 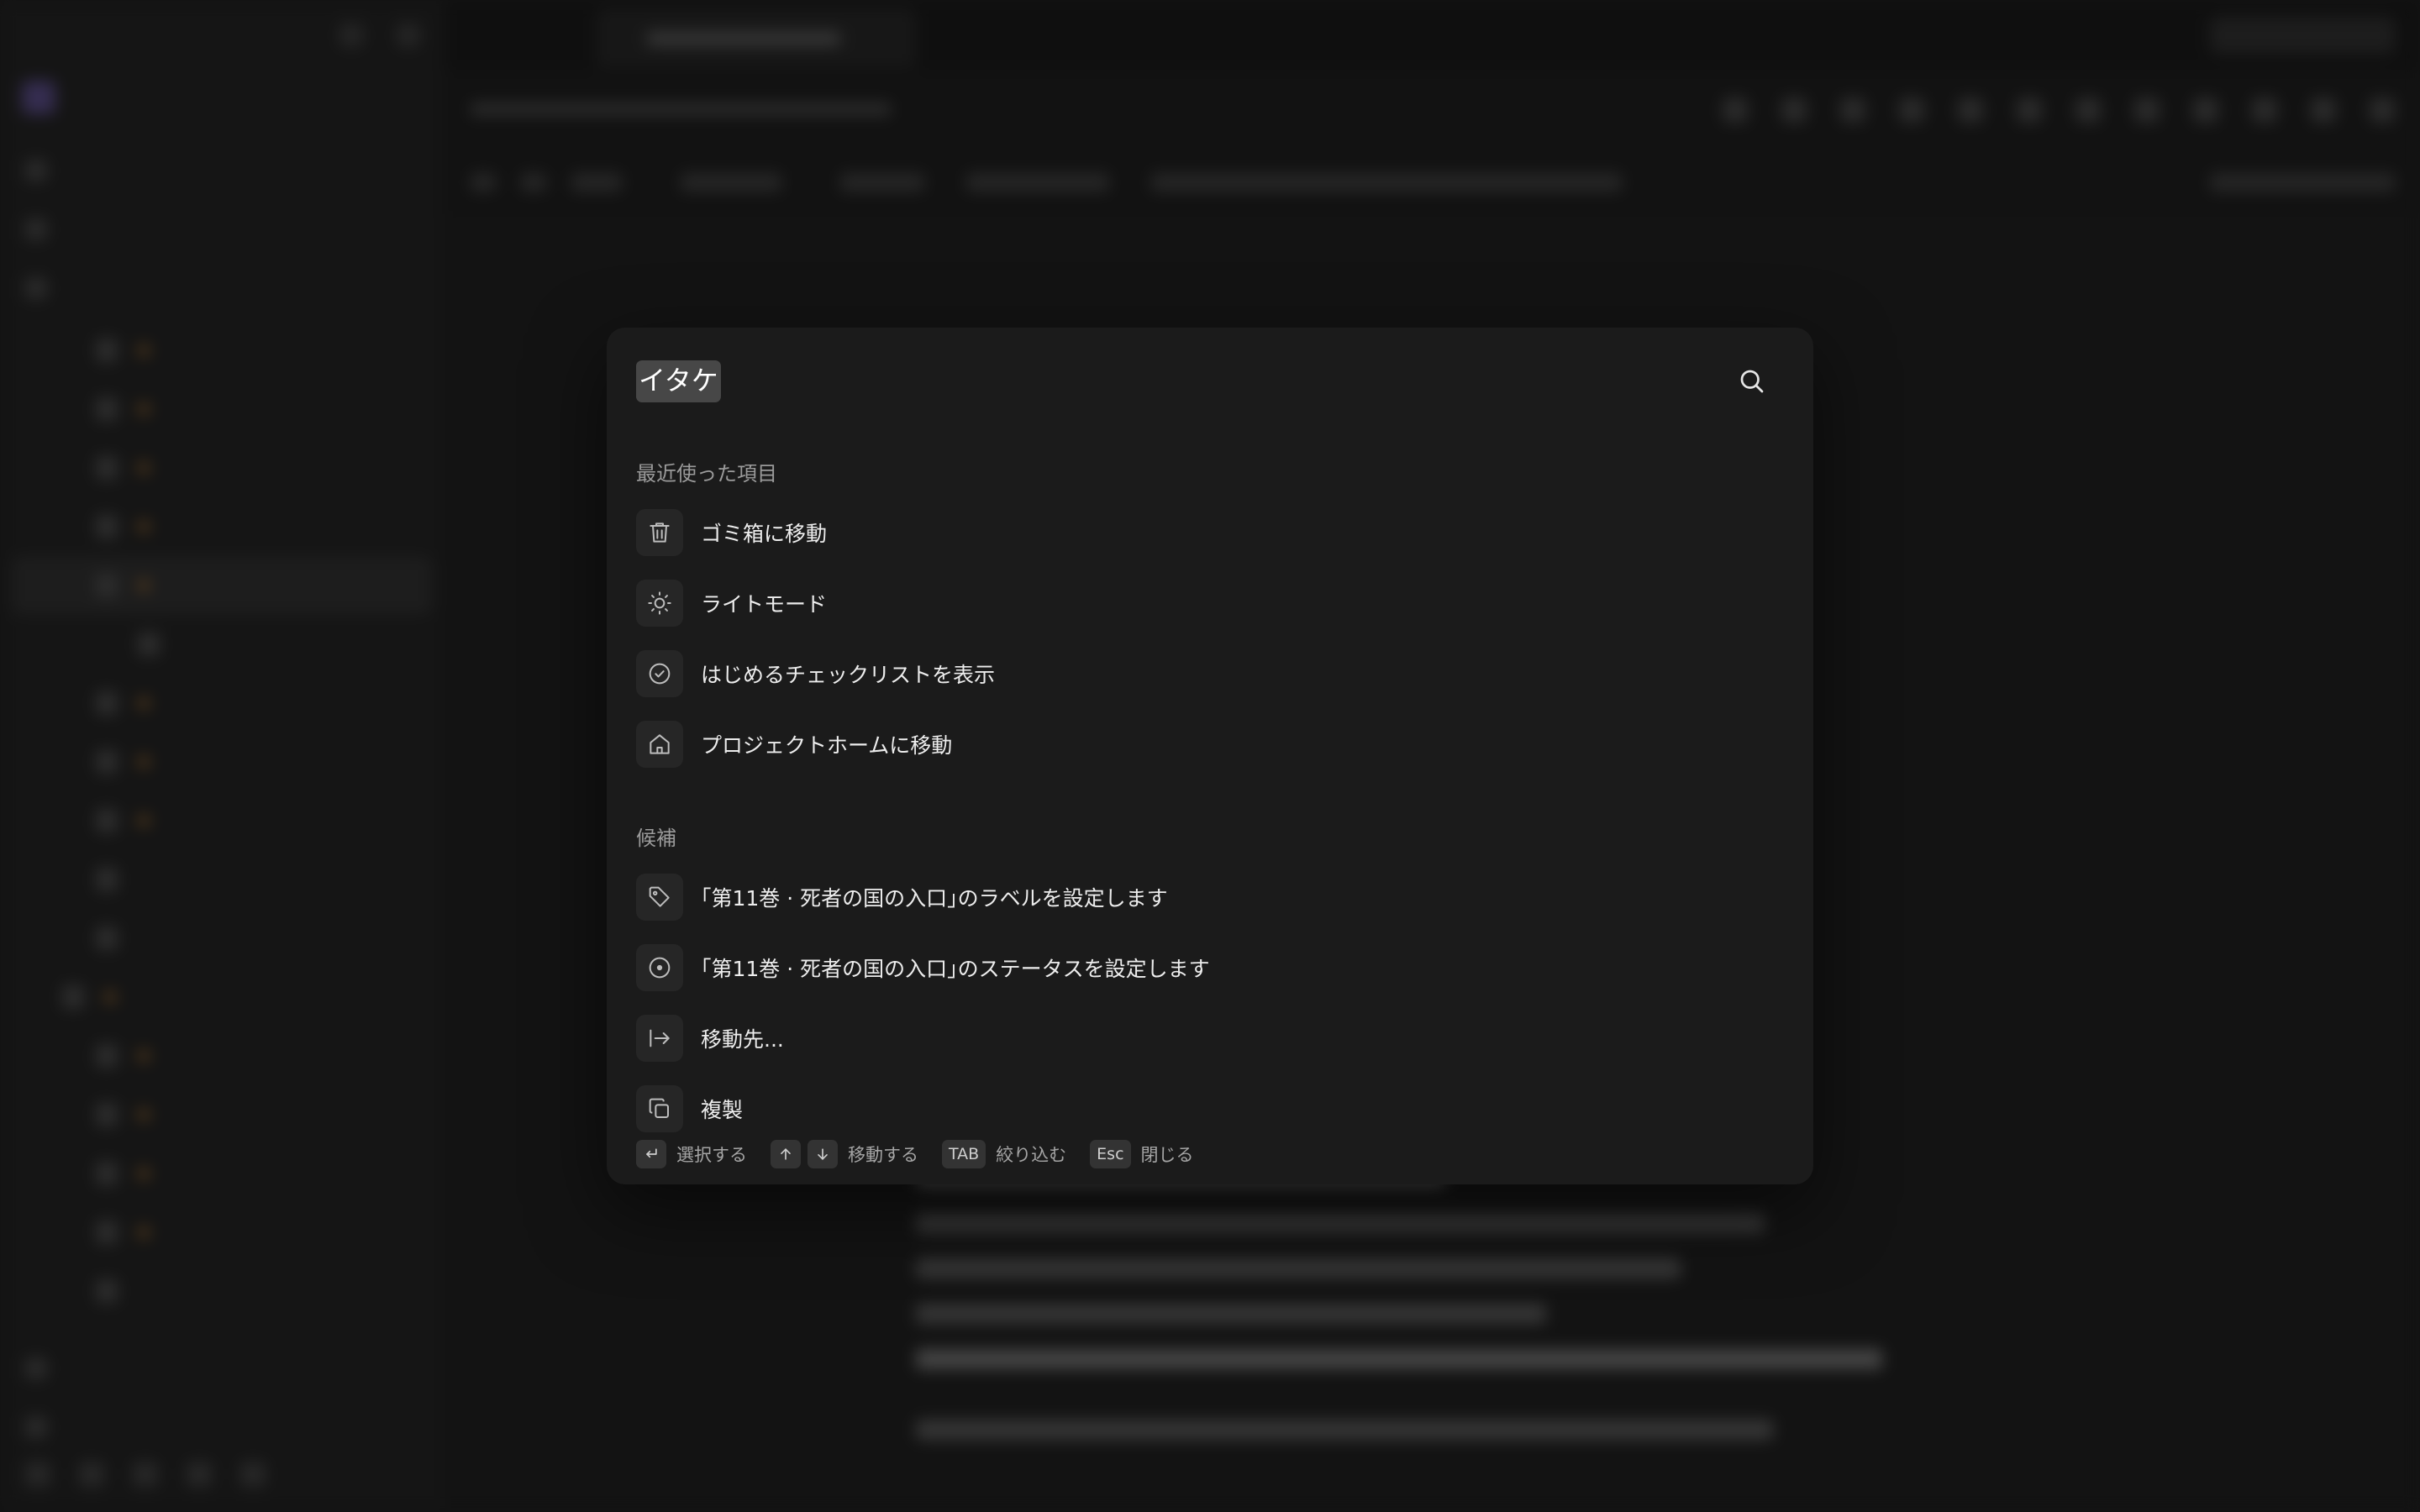 I want to click on enter-icon, so click(x=651, y=1153).